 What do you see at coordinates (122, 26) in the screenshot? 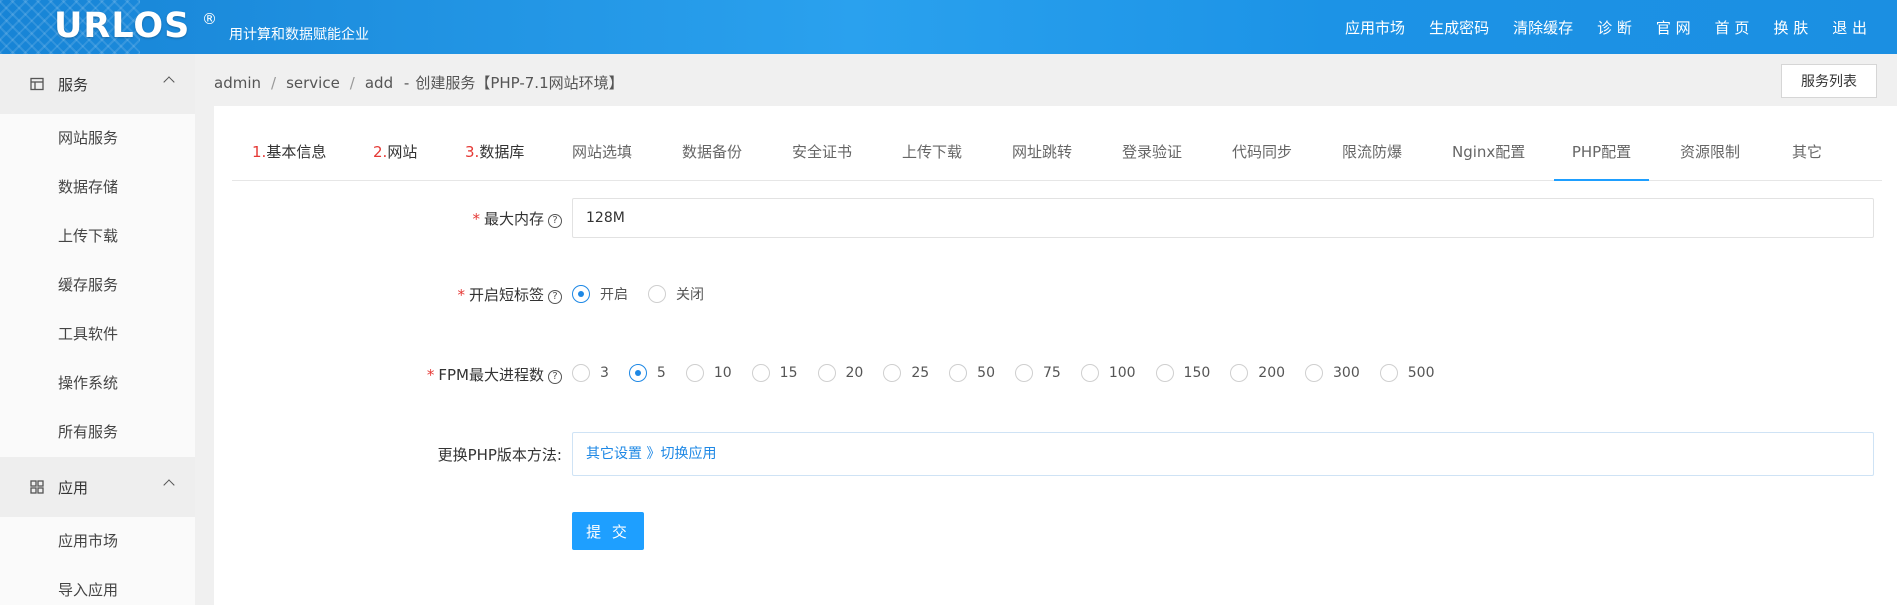
I see `logo: URLOS` at bounding box center [122, 26].